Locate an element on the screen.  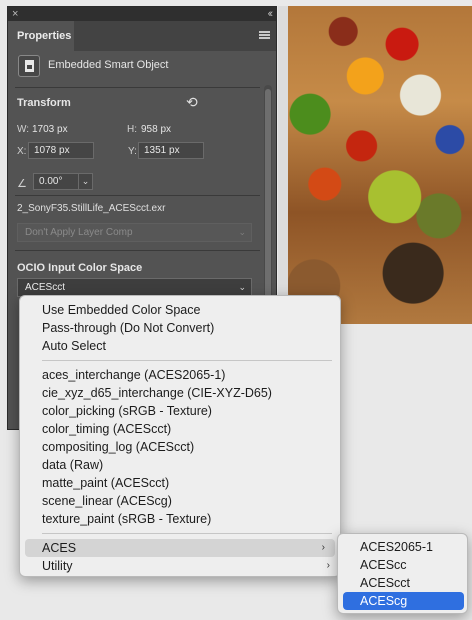
angle-icon: ∠ is located at coordinates (22, 184).